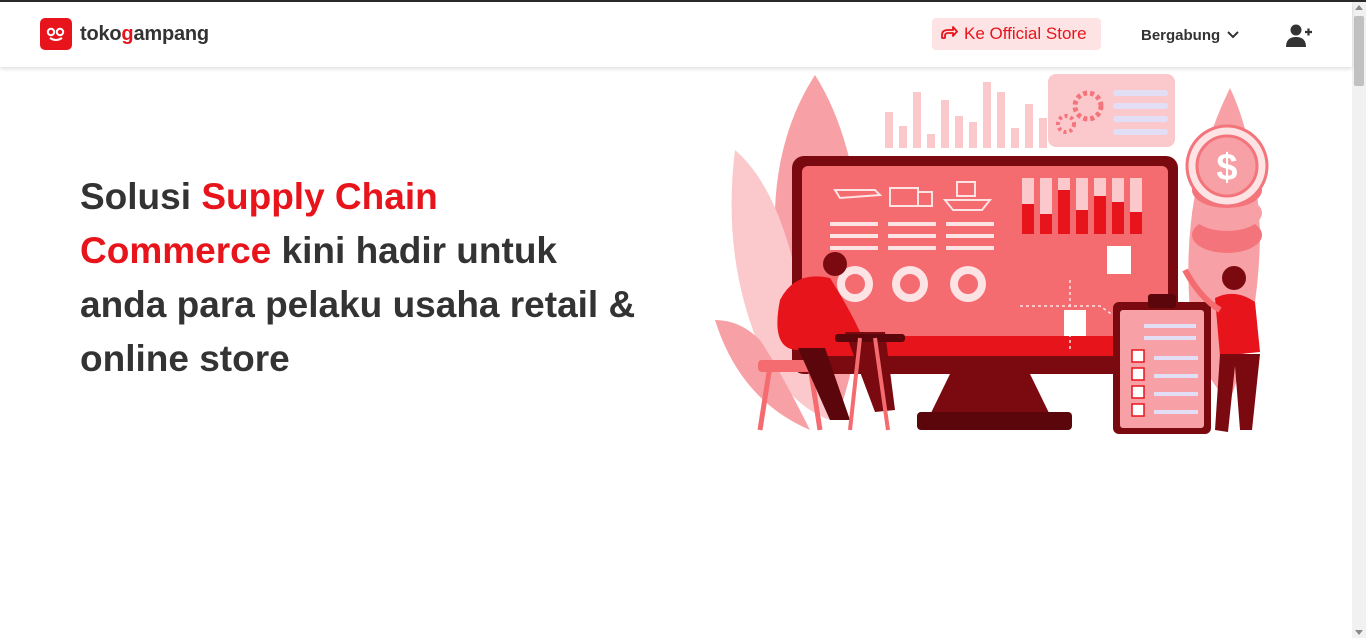  I want to click on logo-mark-icon, so click(56, 34).